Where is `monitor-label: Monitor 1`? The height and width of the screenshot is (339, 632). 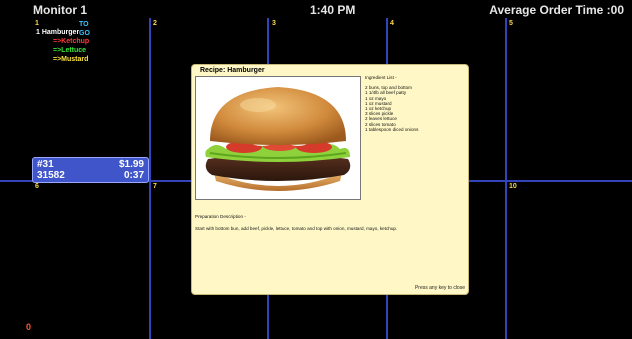 monitor-label: Monitor 1 is located at coordinates (60, 10).